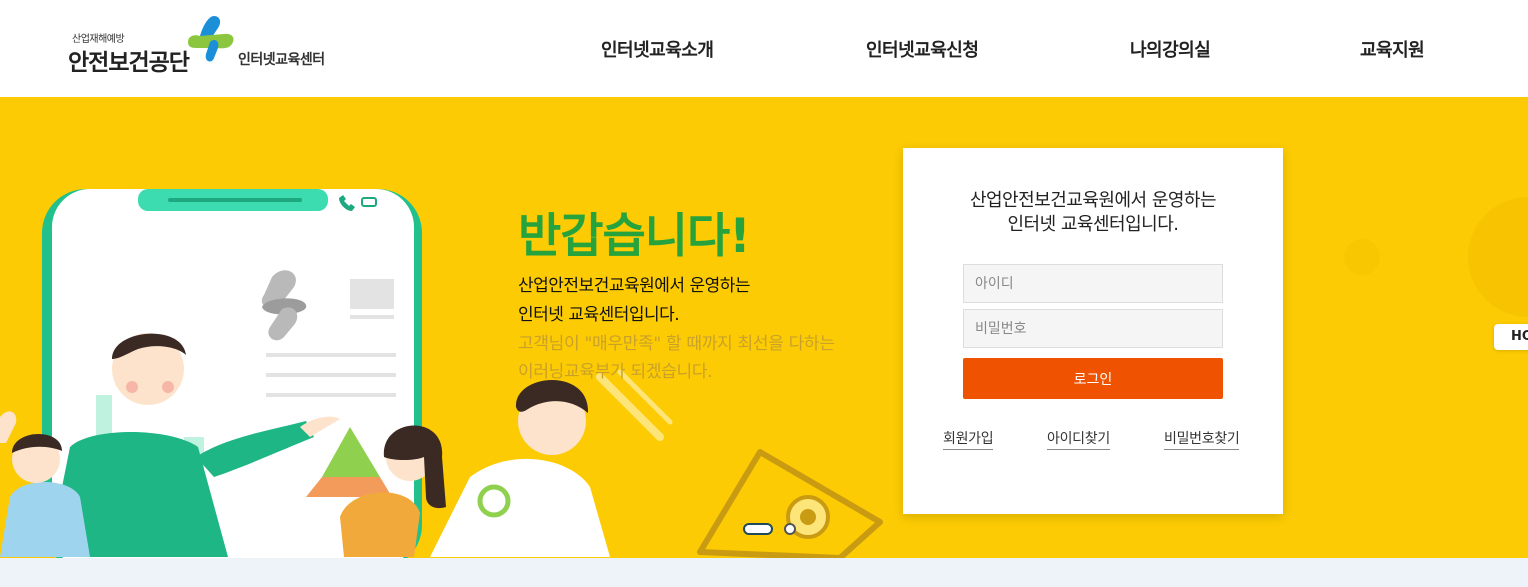  What do you see at coordinates (1170, 49) in the screenshot?
I see `nav-my-classroom: 나의강의실` at bounding box center [1170, 49].